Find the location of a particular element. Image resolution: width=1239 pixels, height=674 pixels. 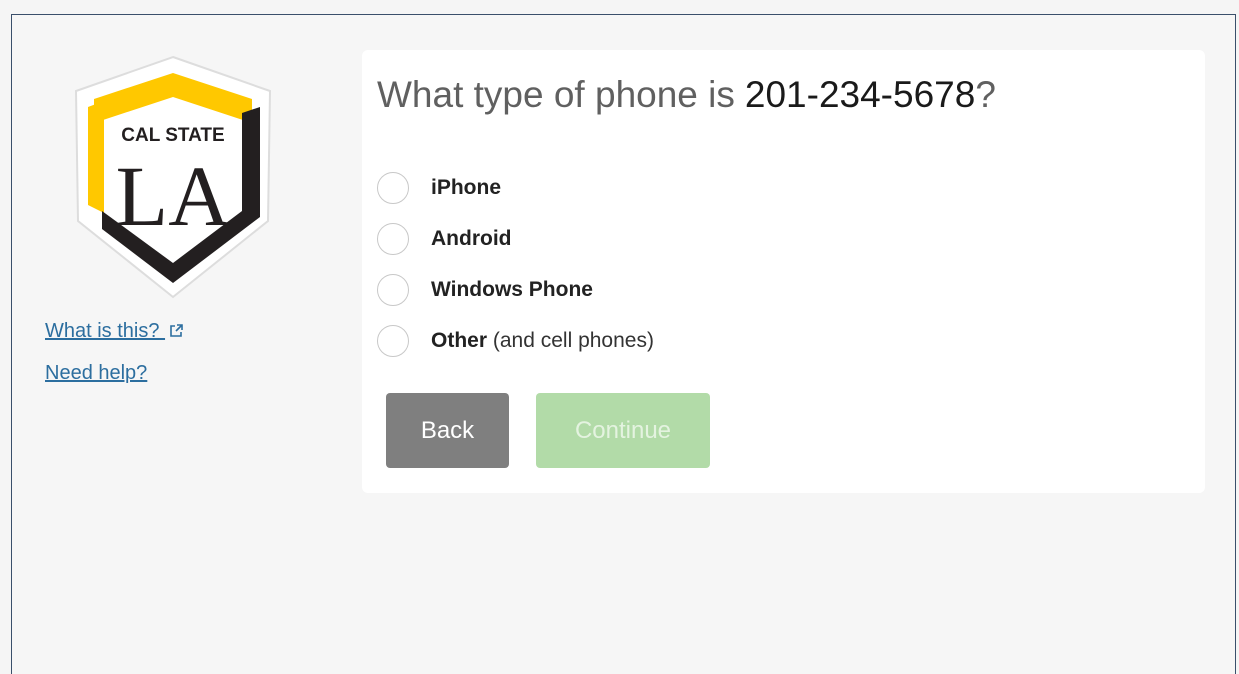

what-is-this-link: What is this? is located at coordinates (114, 331).